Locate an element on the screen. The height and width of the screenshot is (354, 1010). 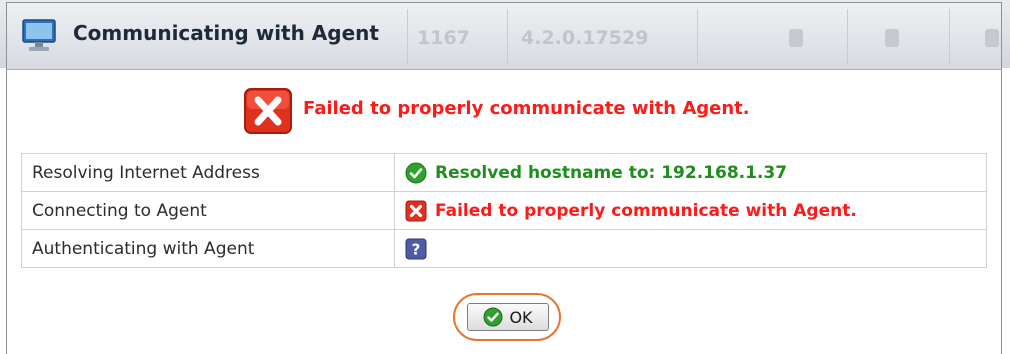
step-result: ? is located at coordinates (690, 248).